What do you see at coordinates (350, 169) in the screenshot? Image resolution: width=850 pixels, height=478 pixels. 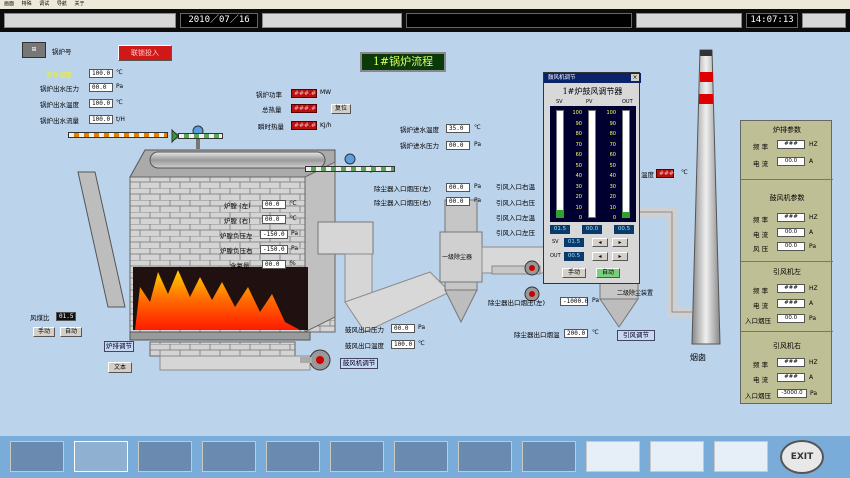 I see `inlet-pipe` at bounding box center [350, 169].